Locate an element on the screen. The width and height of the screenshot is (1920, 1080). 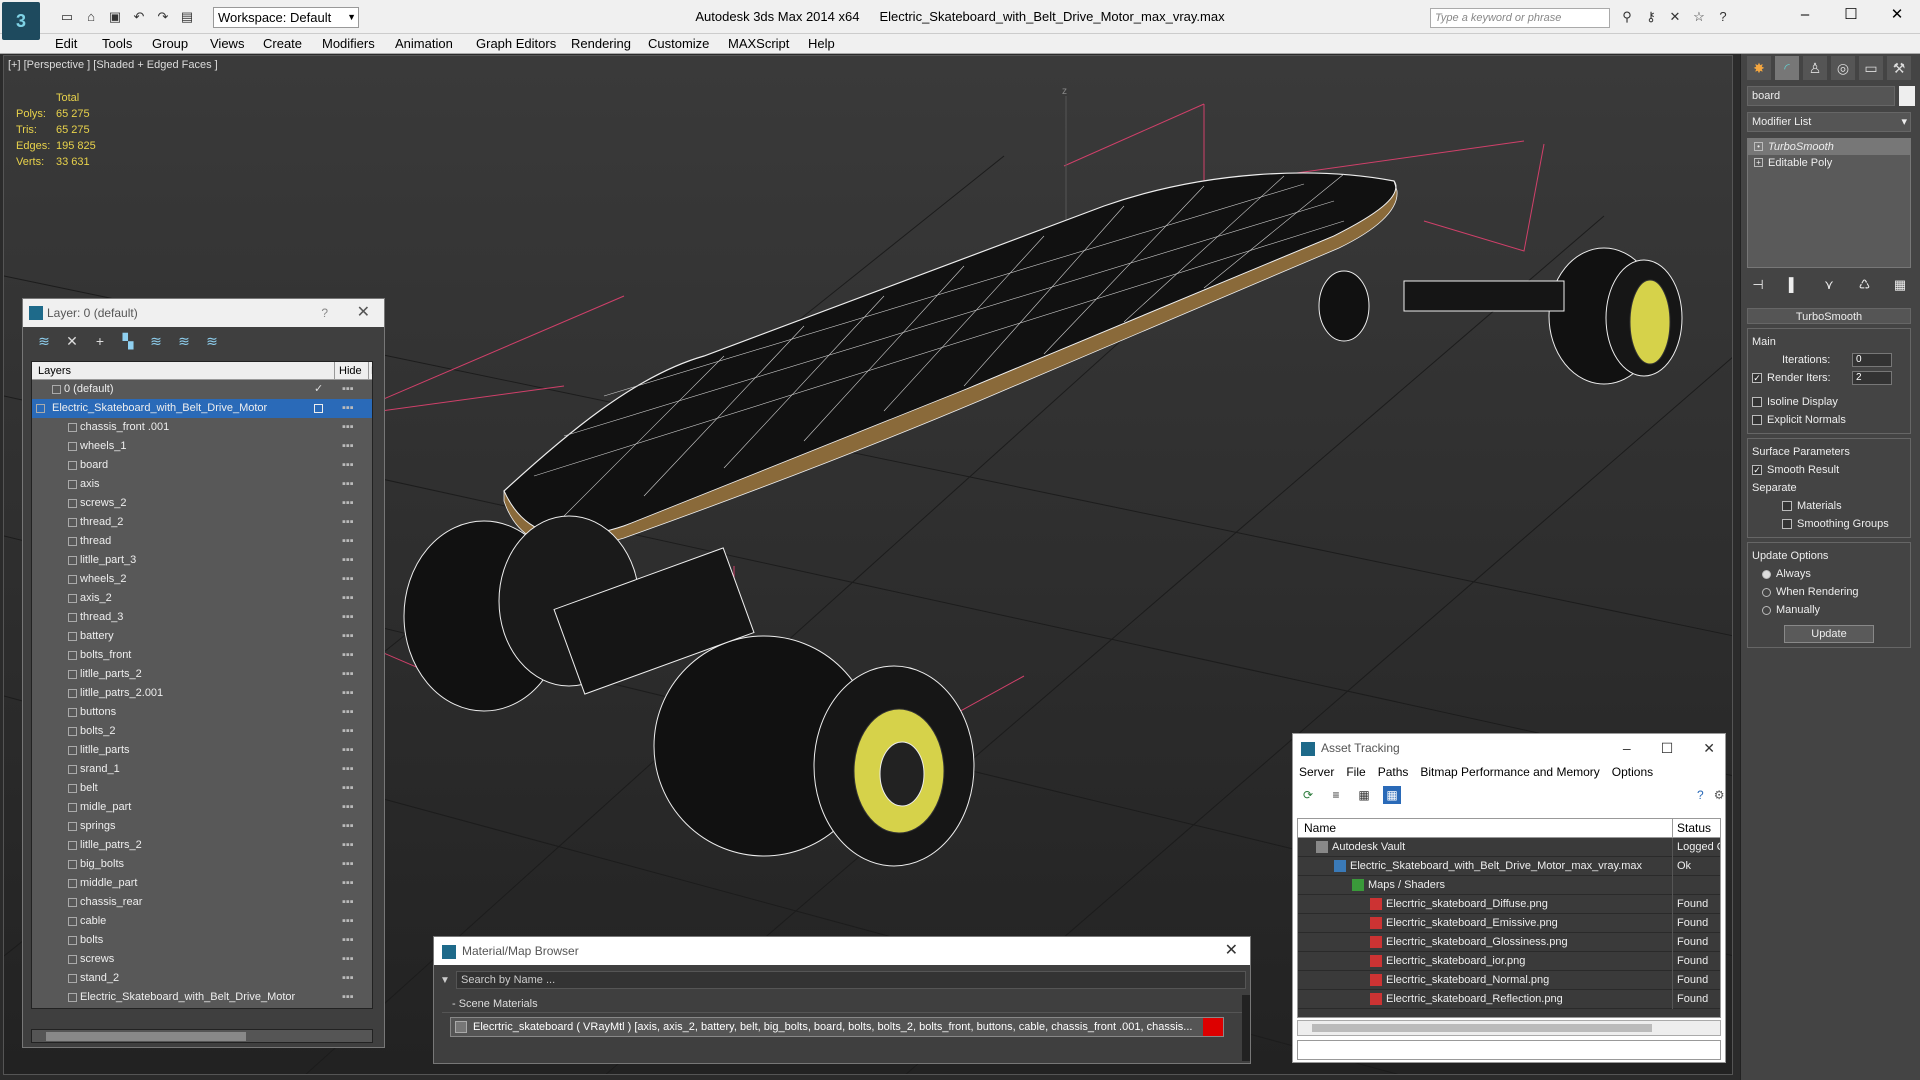
layer-object-row: bolts_2 ▪▪▪ is located at coordinates (202, 731).